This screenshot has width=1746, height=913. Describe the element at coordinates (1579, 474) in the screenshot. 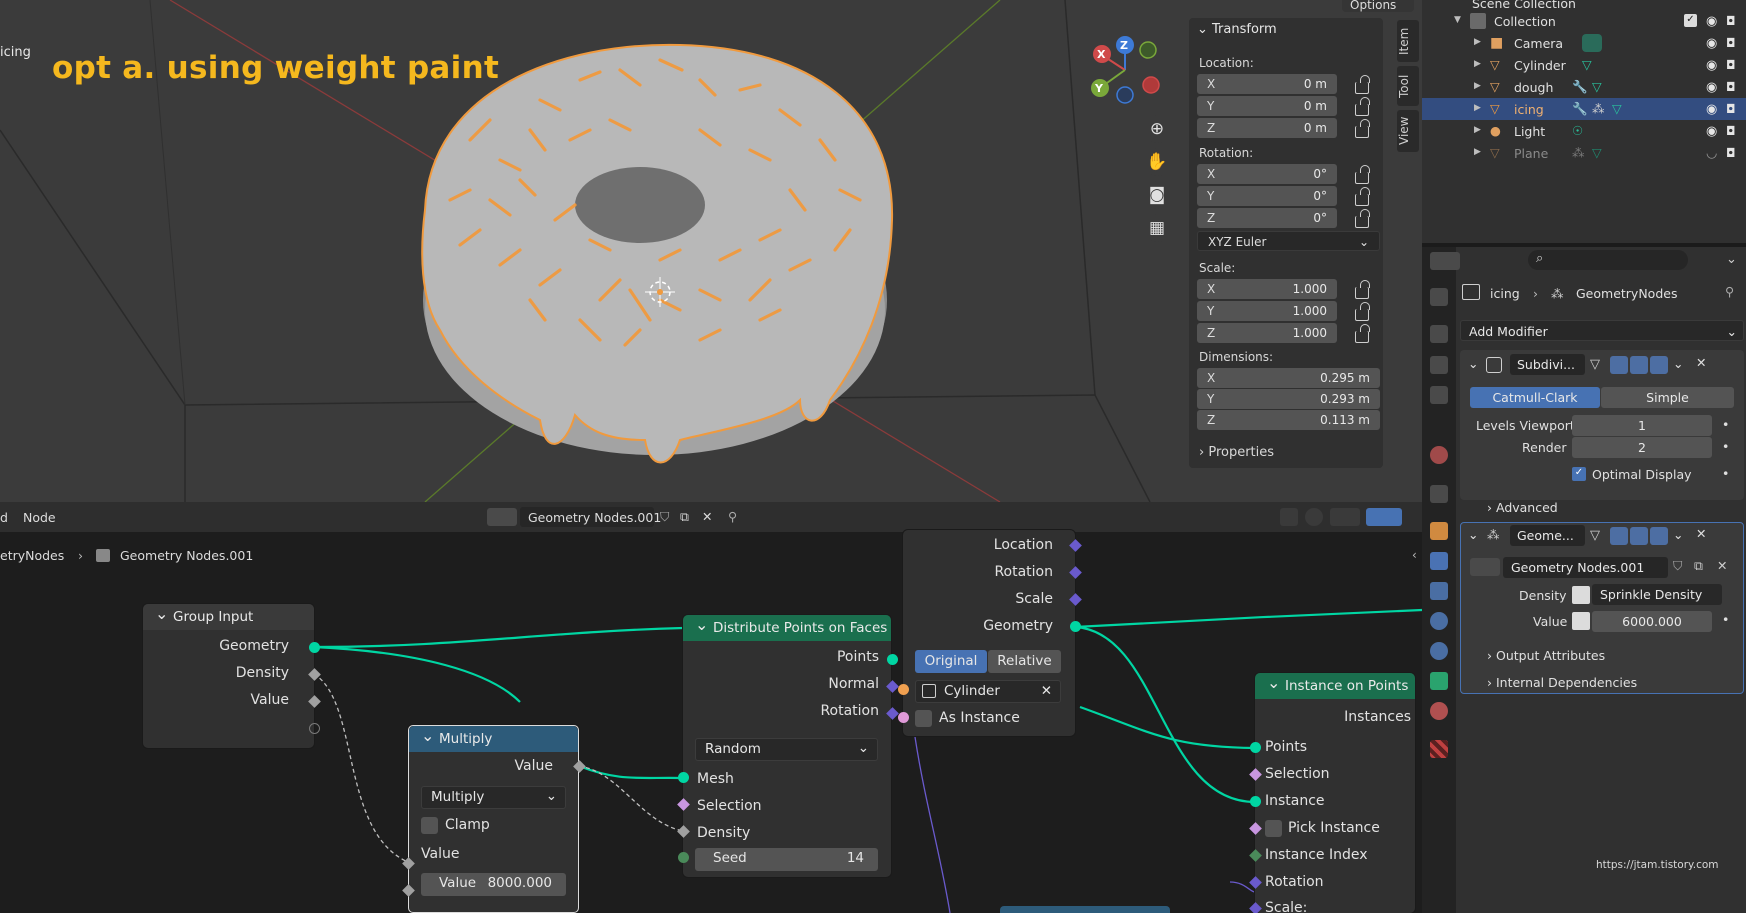

I see `optimal-display-checkbox: ✓` at that location.